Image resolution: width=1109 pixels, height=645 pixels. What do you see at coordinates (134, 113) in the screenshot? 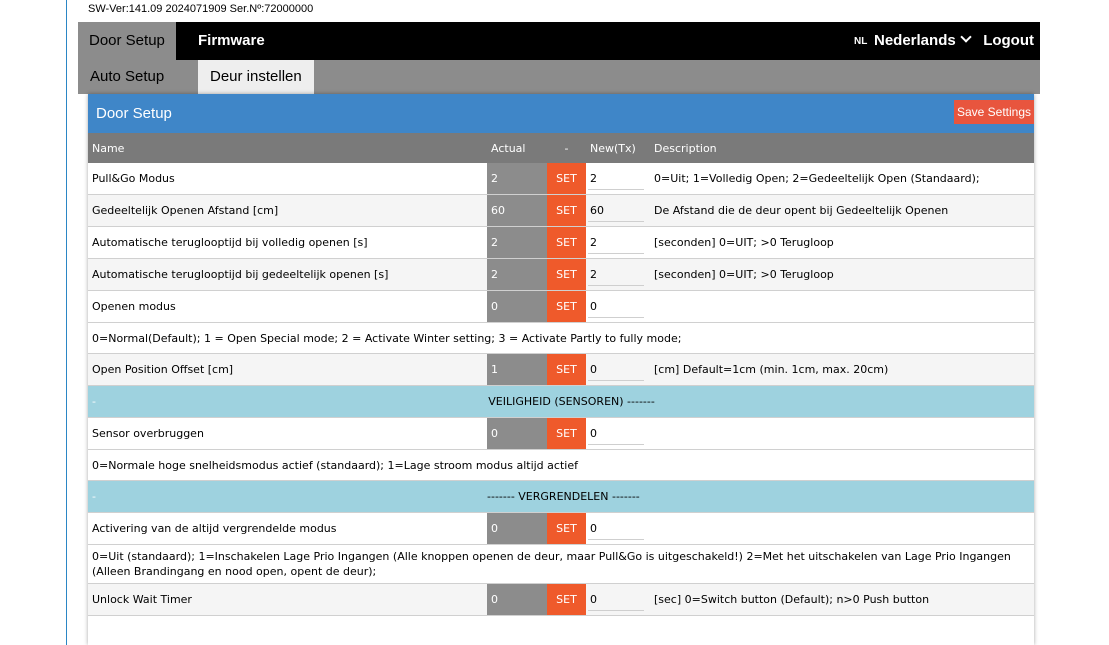
I see `panel-title: Door Setup` at bounding box center [134, 113].